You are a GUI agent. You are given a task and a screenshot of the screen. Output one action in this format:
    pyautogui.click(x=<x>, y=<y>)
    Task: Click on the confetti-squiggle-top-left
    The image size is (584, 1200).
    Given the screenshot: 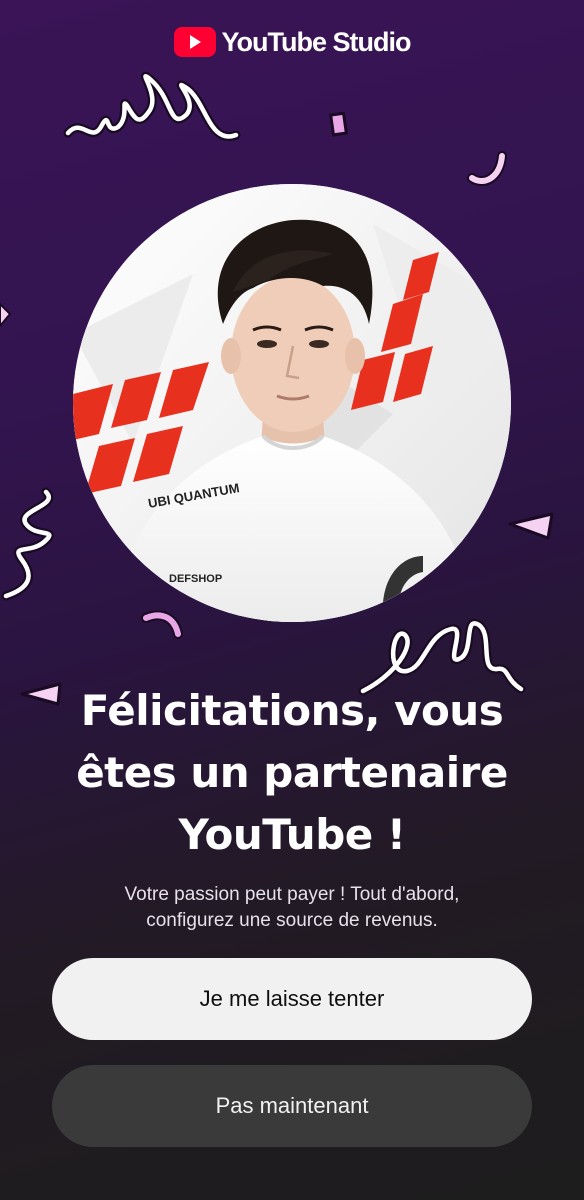 What is the action you would take?
    pyautogui.click(x=152, y=106)
    